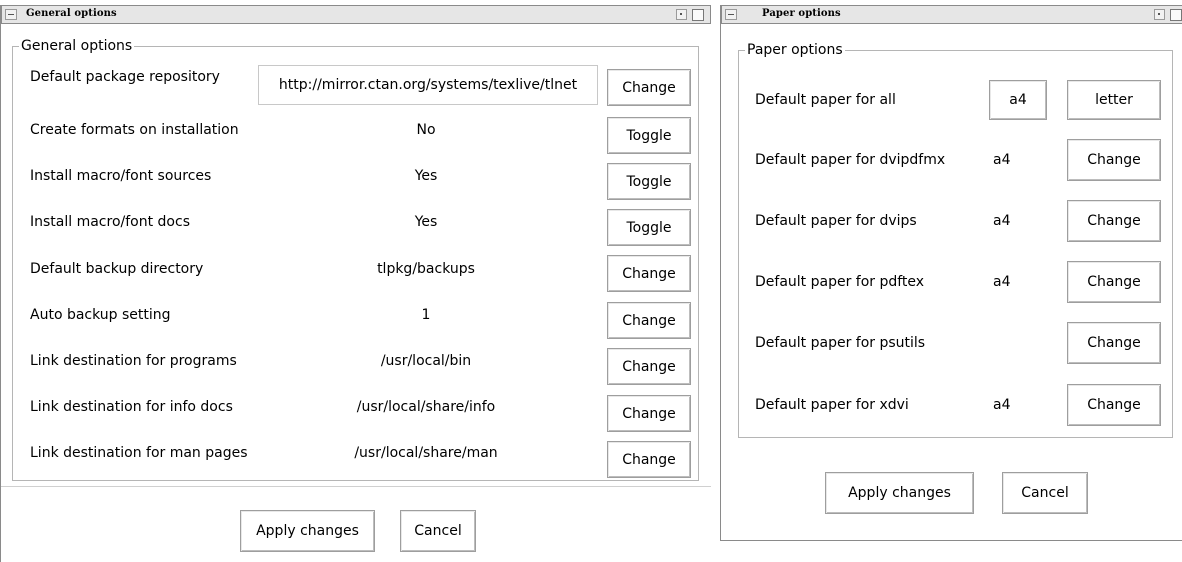  I want to click on change-psutils-button: Change, so click(1114, 343).